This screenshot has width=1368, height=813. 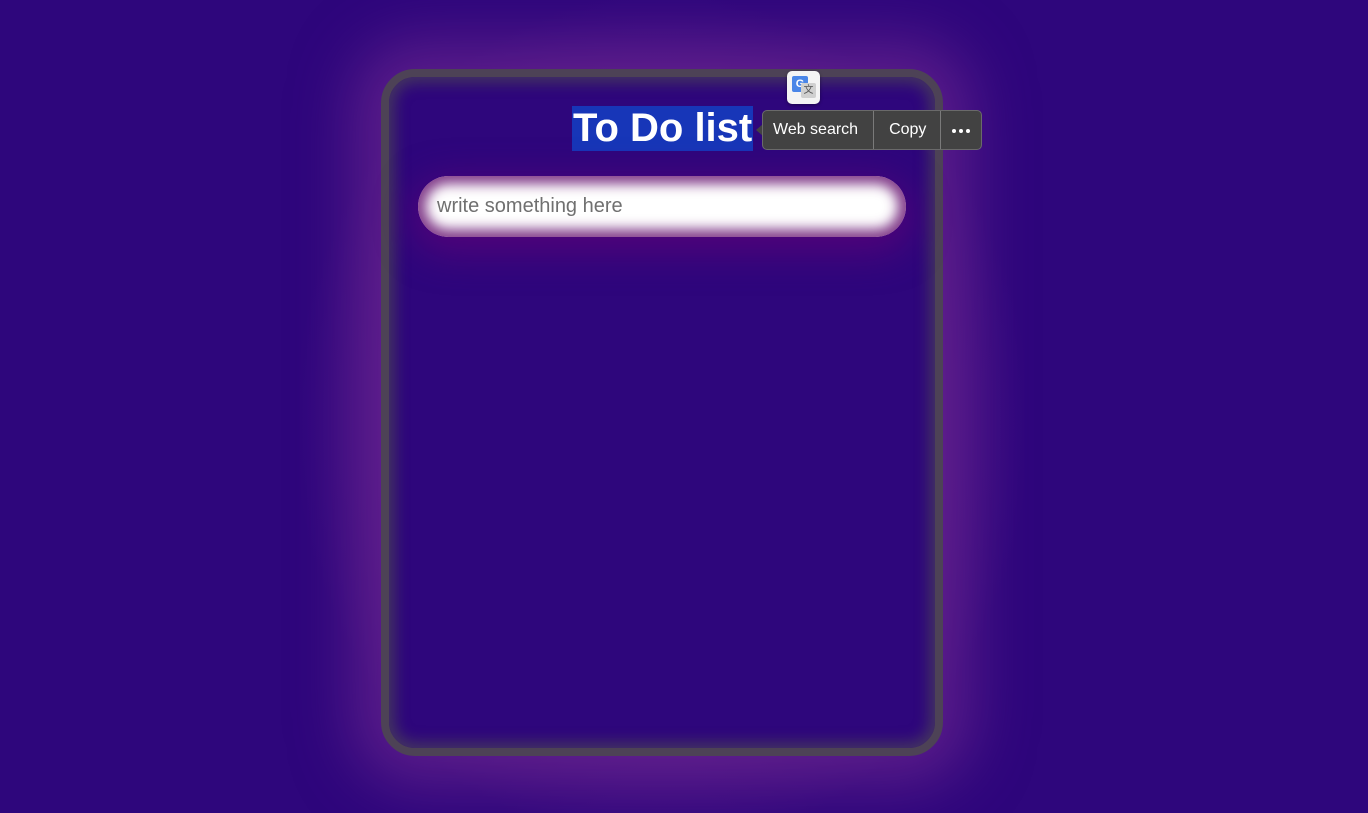 I want to click on page-title: To Do list, so click(x=663, y=128).